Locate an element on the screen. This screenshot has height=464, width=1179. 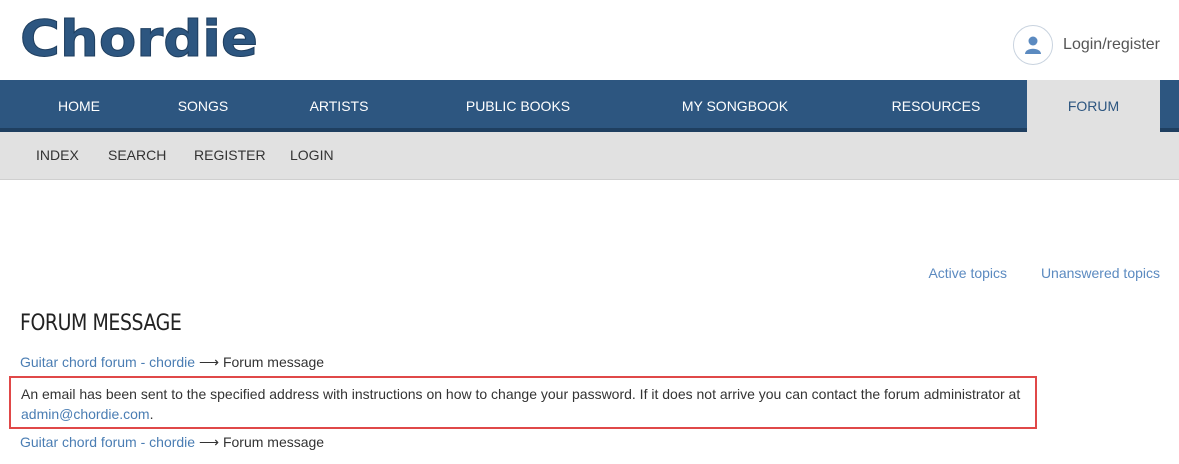
subnav-login: LOGIN is located at coordinates (312, 155).